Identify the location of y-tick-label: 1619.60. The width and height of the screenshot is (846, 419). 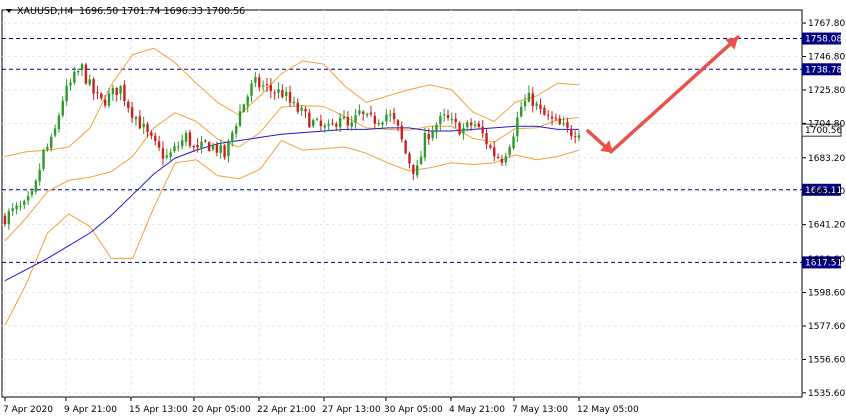
(826, 260).